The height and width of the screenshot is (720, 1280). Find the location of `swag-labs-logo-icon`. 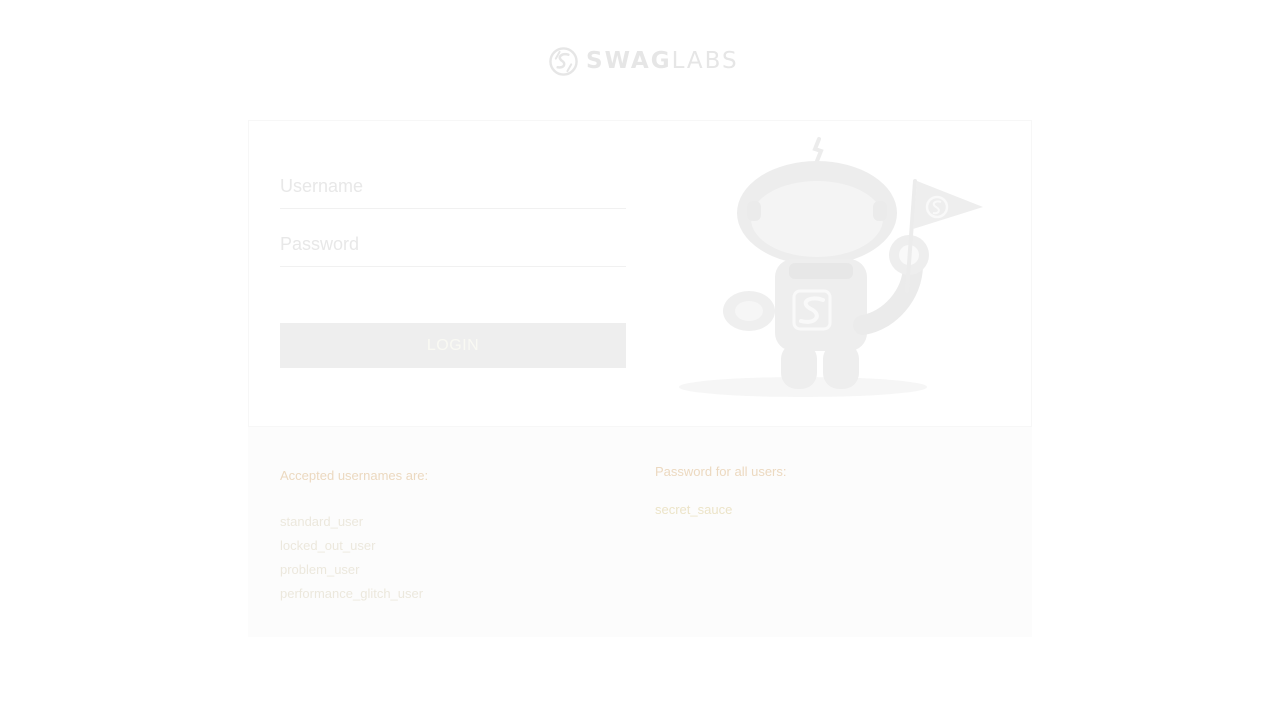

swag-labs-logo-icon is located at coordinates (563, 61).